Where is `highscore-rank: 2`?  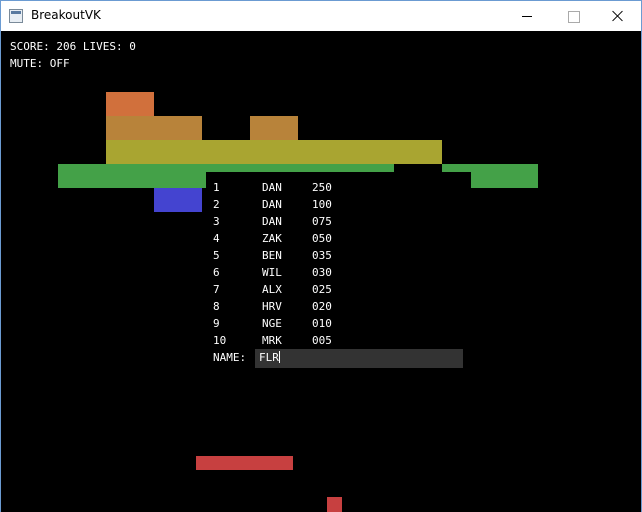 highscore-rank: 2 is located at coordinates (216, 204).